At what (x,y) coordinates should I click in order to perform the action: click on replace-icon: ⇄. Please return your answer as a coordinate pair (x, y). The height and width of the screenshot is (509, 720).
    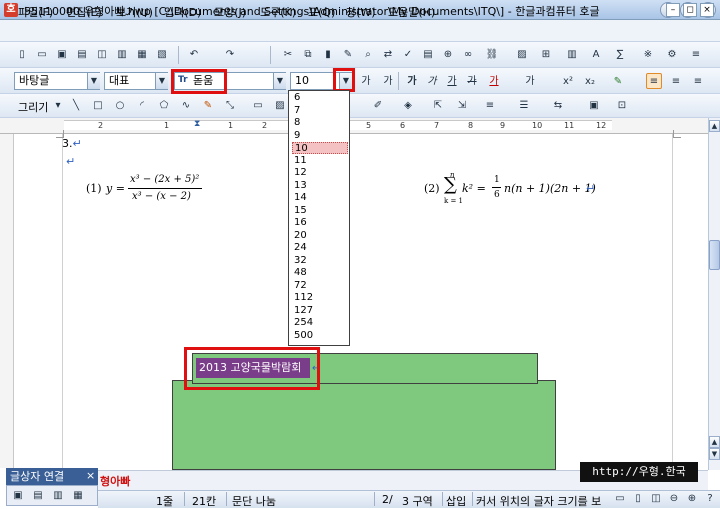
    Looking at the image, I should click on (388, 55).